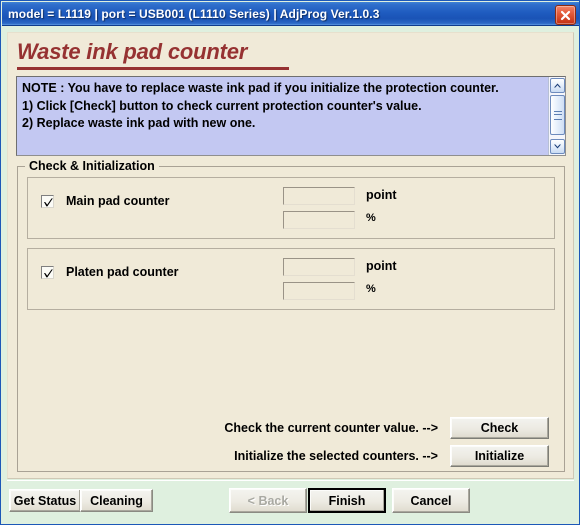  I want to click on platen-pad-counter-checkbox: Platen pad counter, so click(110, 272).